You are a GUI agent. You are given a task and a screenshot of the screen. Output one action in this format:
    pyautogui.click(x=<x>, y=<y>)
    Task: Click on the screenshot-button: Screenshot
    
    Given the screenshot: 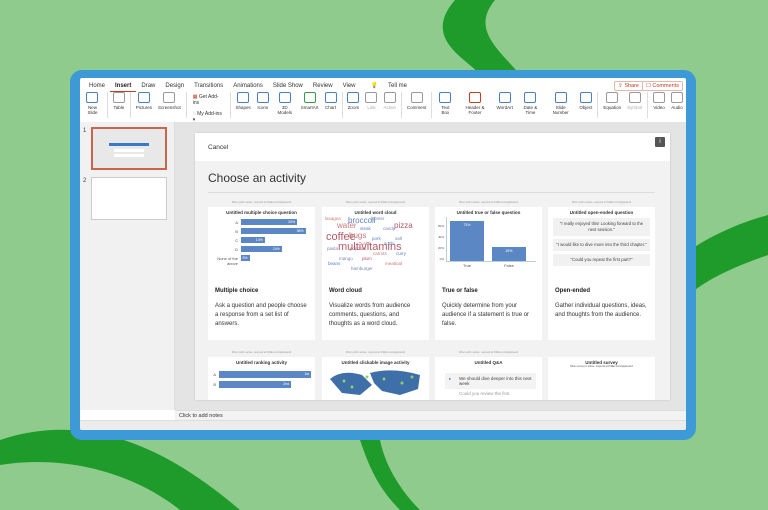 What is the action you would take?
    pyautogui.click(x=169, y=101)
    